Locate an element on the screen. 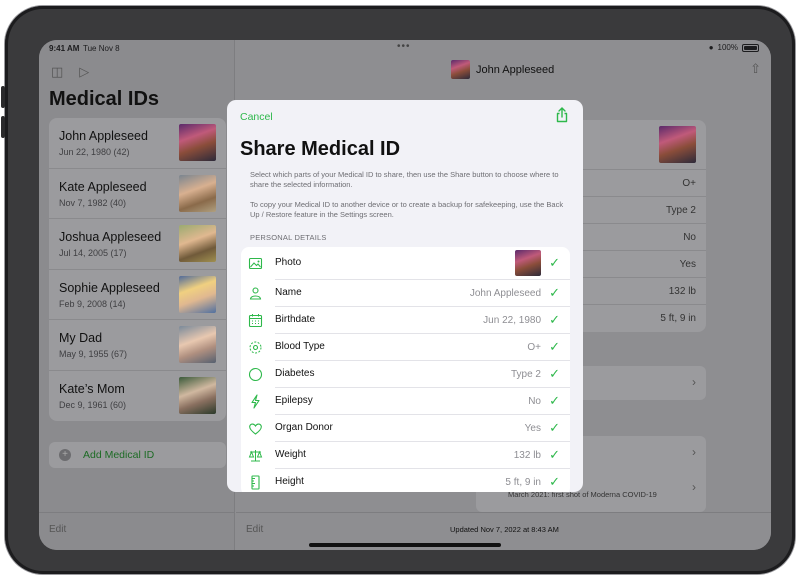 Image resolution: width=800 pixels, height=579 pixels. add-medical-id-button: + Add Medical ID is located at coordinates (137, 455).